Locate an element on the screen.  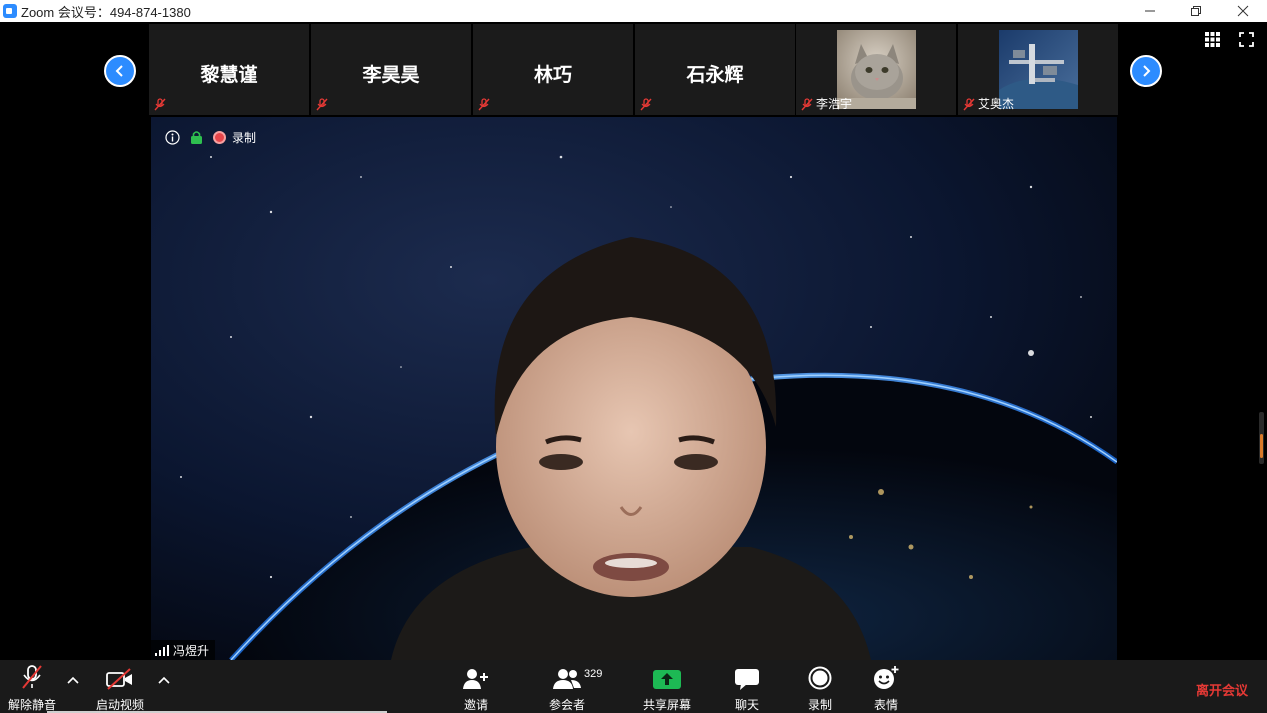
strip-next-button is located at coordinates (1146, 71).